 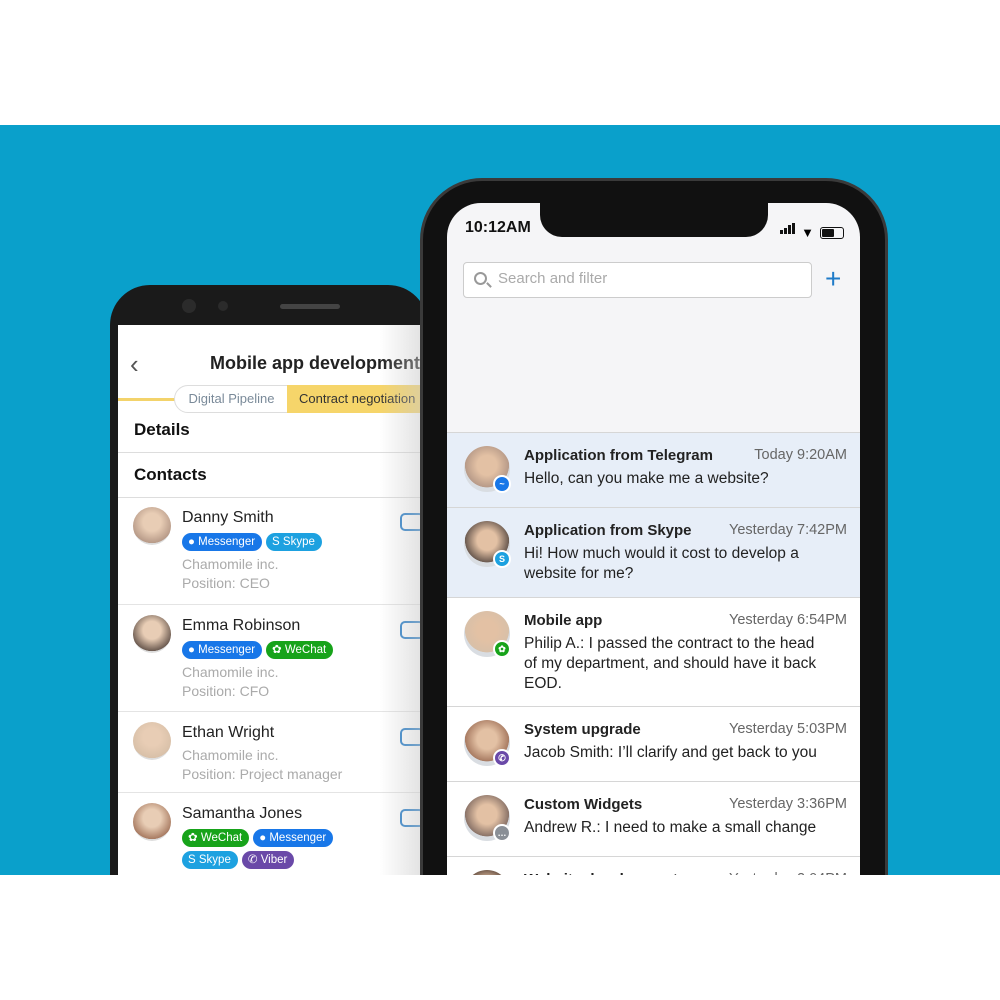 What do you see at coordinates (228, 518) in the screenshot?
I see `contact-name: Danny Smith` at bounding box center [228, 518].